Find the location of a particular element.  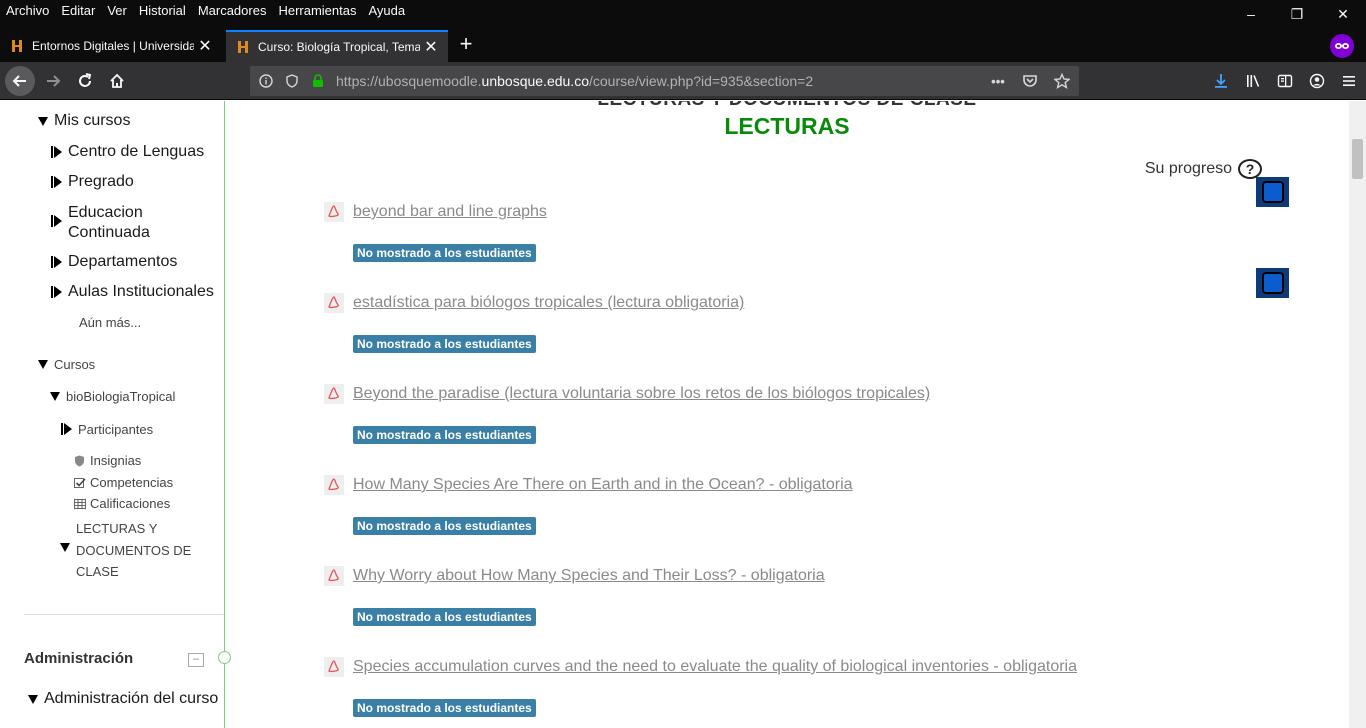

pocket-icon is located at coordinates (1030, 81).